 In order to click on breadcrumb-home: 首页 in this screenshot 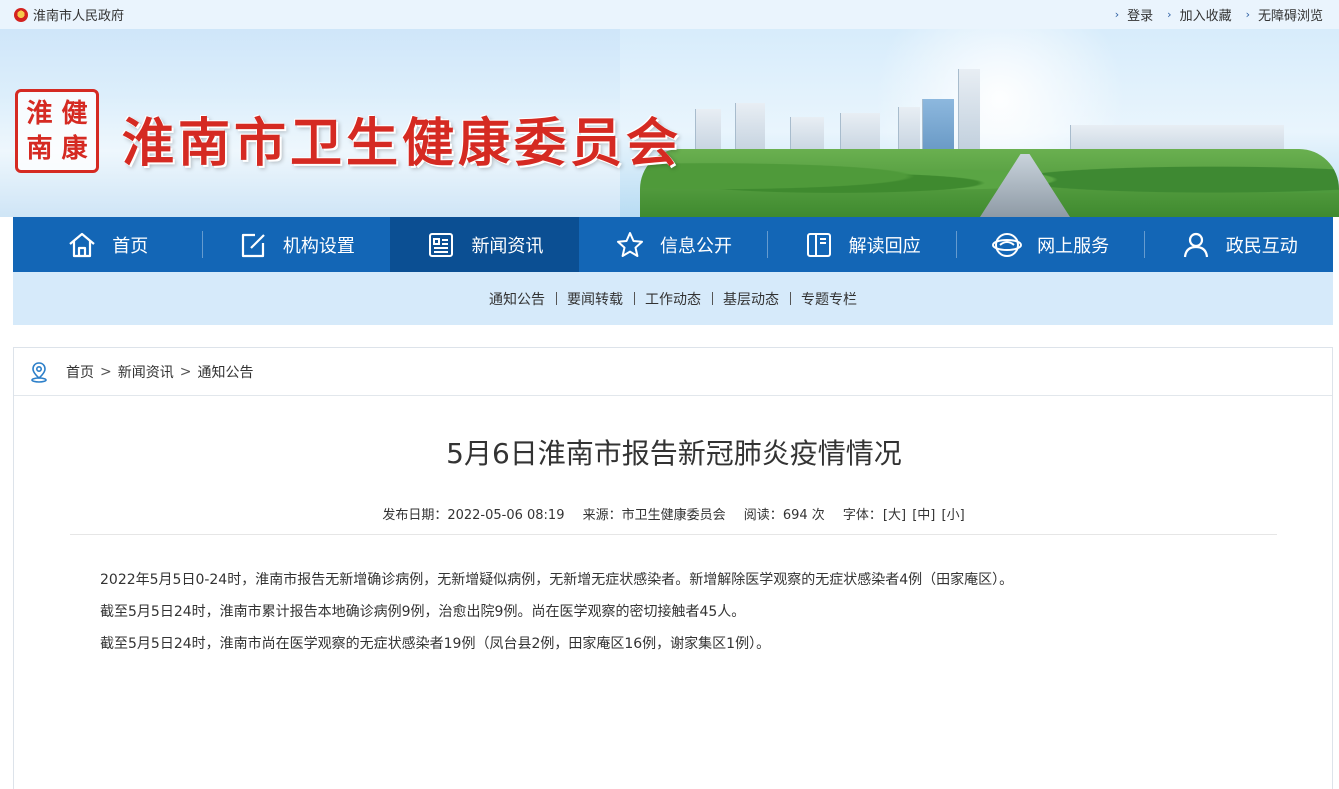, I will do `click(80, 372)`.